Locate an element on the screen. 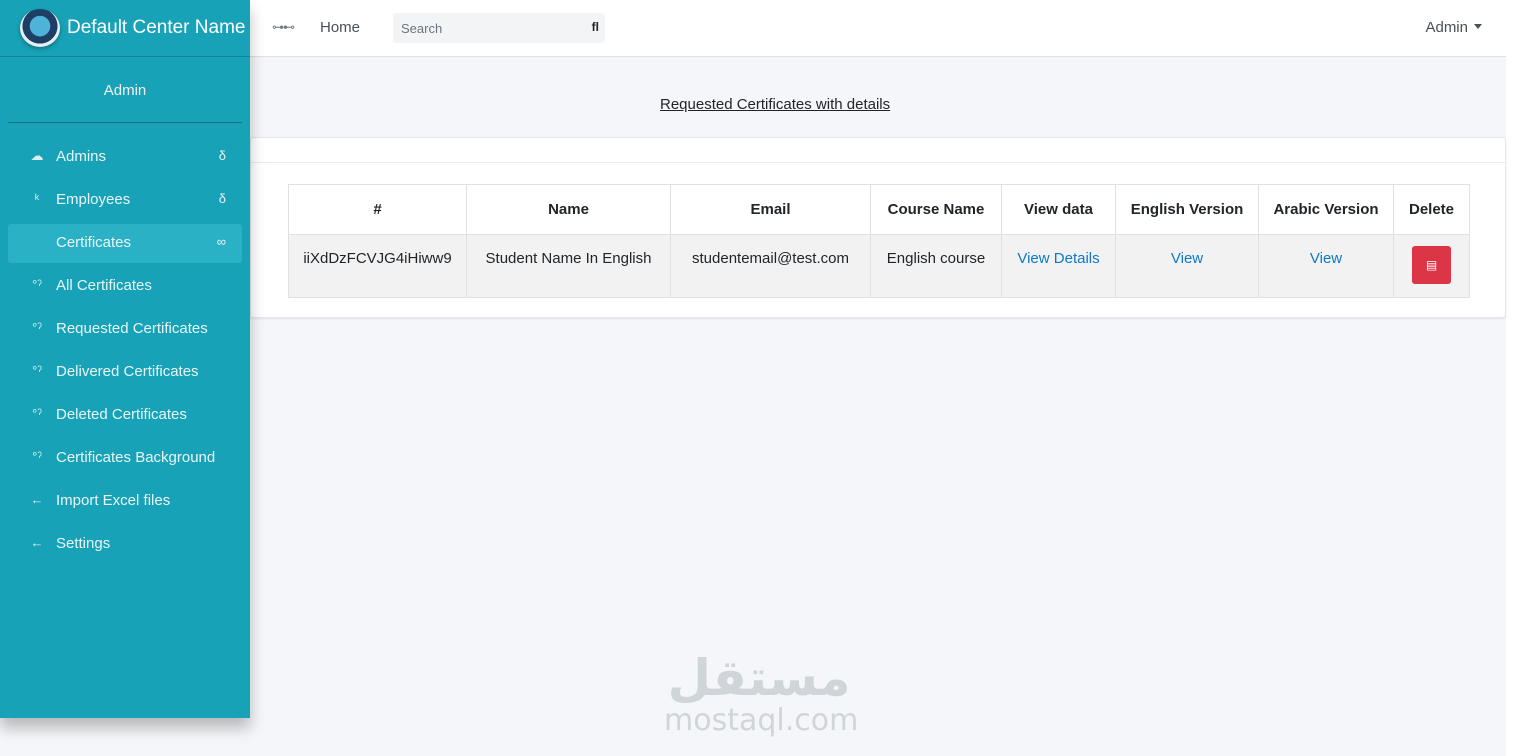 This screenshot has width=1514, height=756. sidebar-item-import-excel: ← Import Excel files is located at coordinates (125, 501).